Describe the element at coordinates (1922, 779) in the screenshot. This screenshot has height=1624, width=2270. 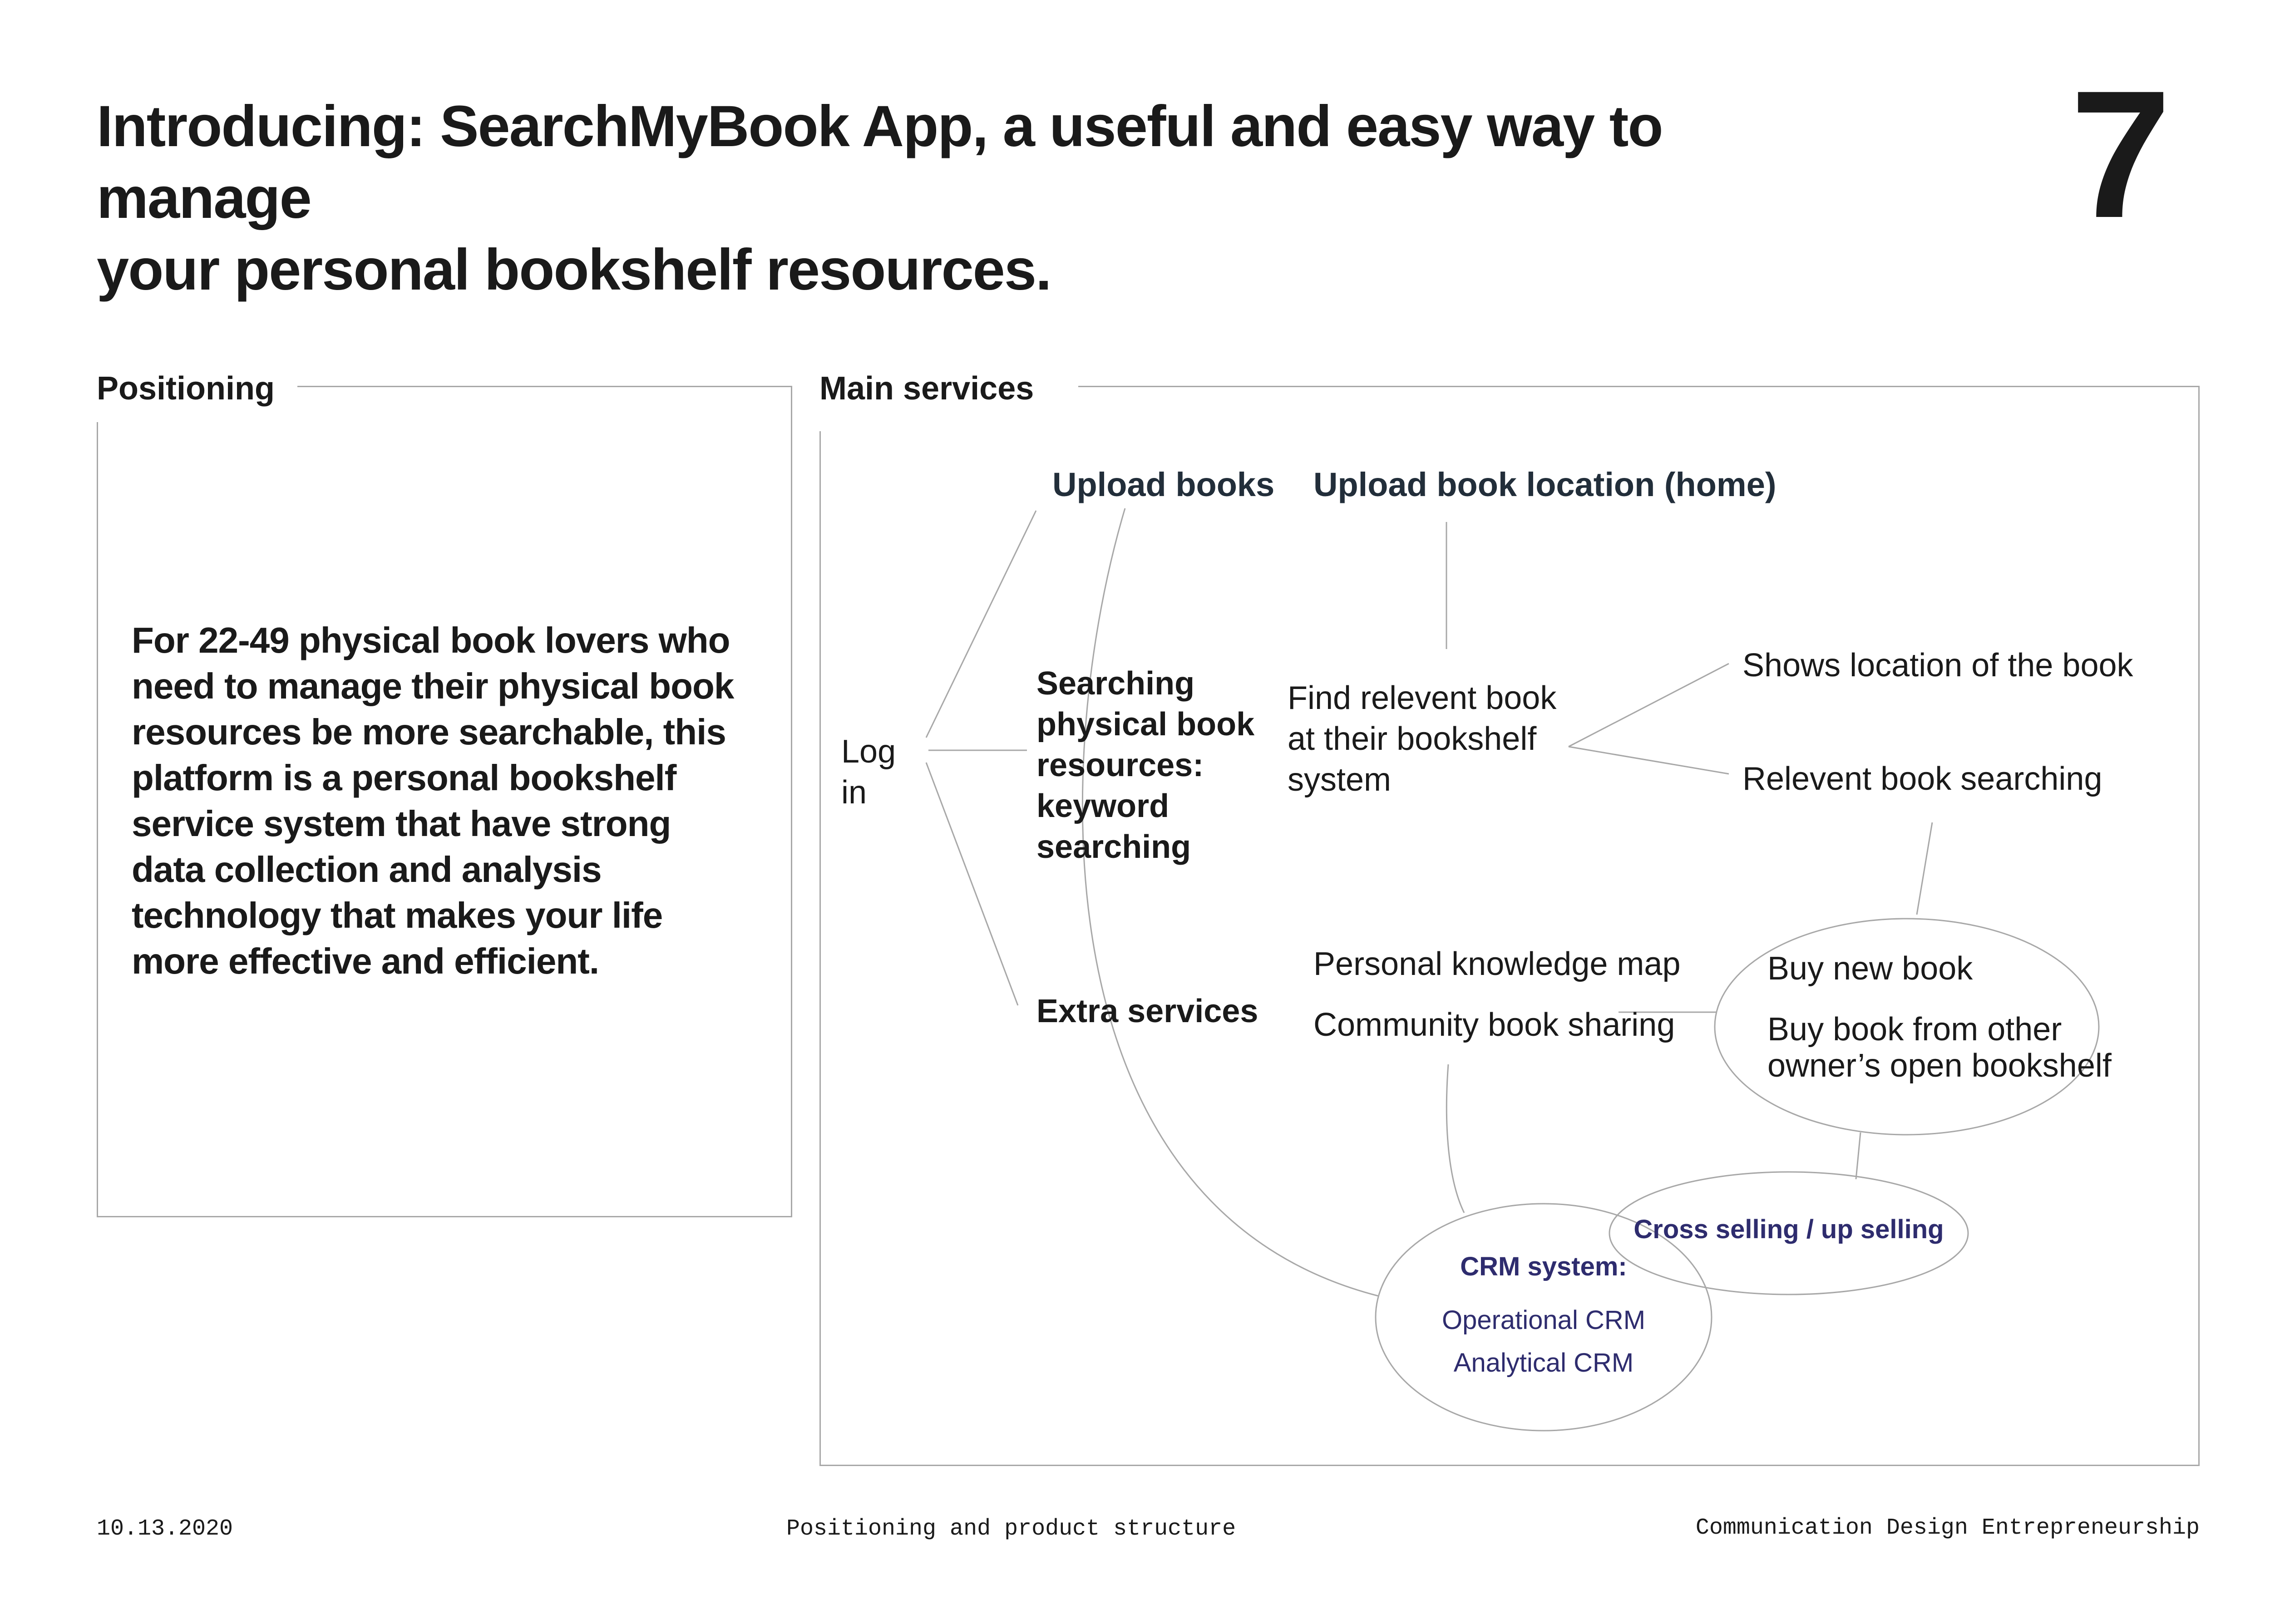
I see `relevent-searching-label: Relevent book searching` at that location.